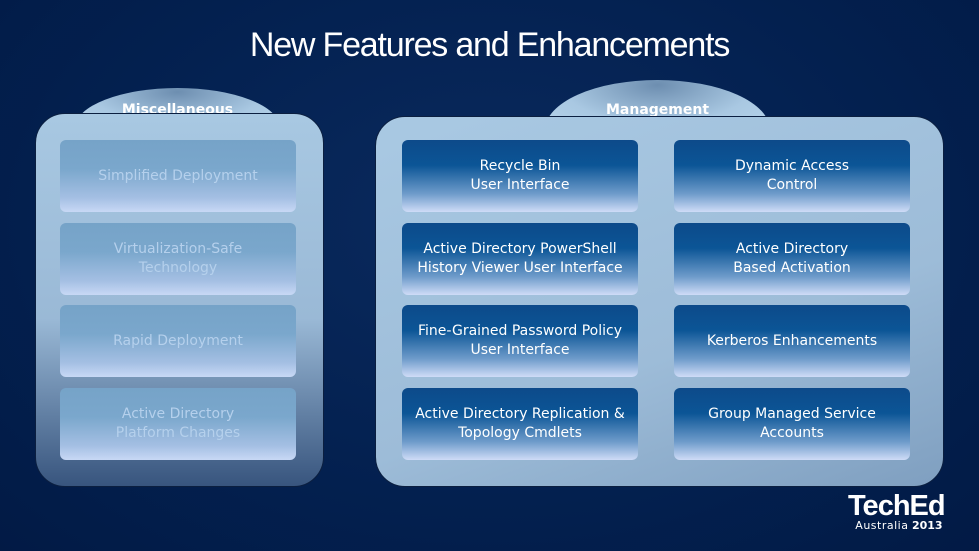 Image resolution: width=979 pixels, height=551 pixels. I want to click on feature-label: Group Managed Service Accounts, so click(792, 423).